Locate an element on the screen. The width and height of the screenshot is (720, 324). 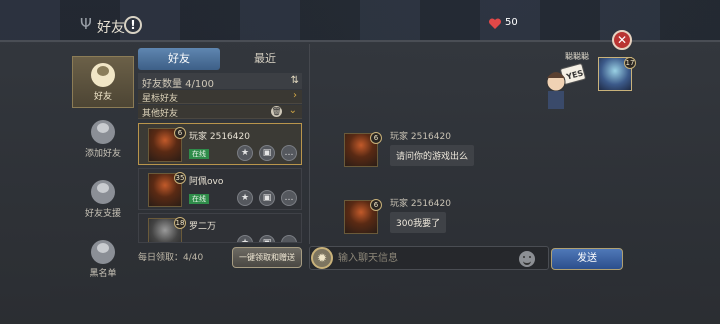
claim-and-gift-button: 一键领取和赠送 is located at coordinates (267, 257).